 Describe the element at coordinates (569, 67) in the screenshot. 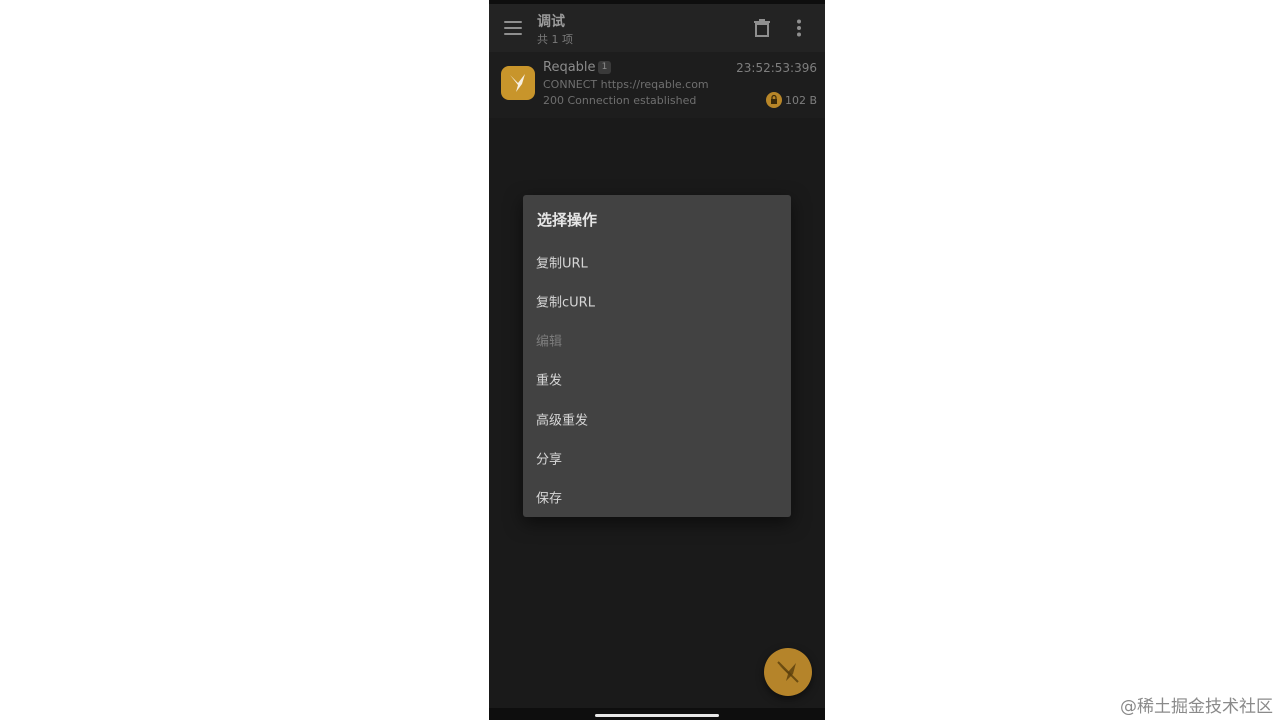

I see `item-name: Reqable` at that location.